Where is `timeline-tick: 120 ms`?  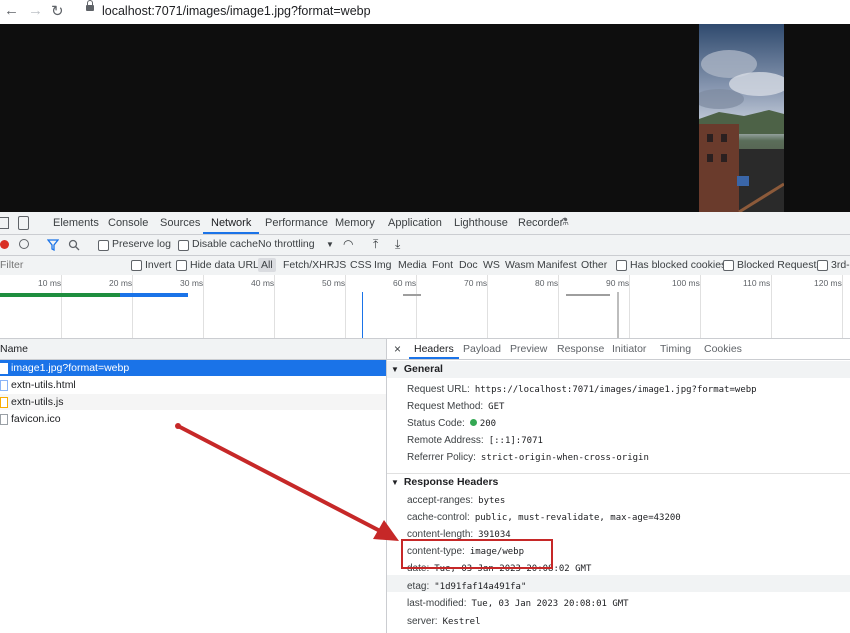
timeline-tick: 120 ms is located at coordinates (828, 283).